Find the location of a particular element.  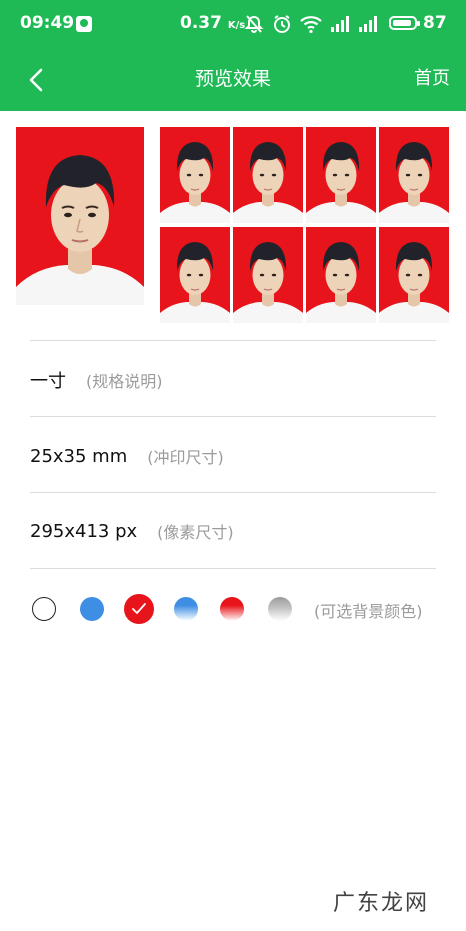

background-color-picker: (可选背景颜色) is located at coordinates (235, 610).